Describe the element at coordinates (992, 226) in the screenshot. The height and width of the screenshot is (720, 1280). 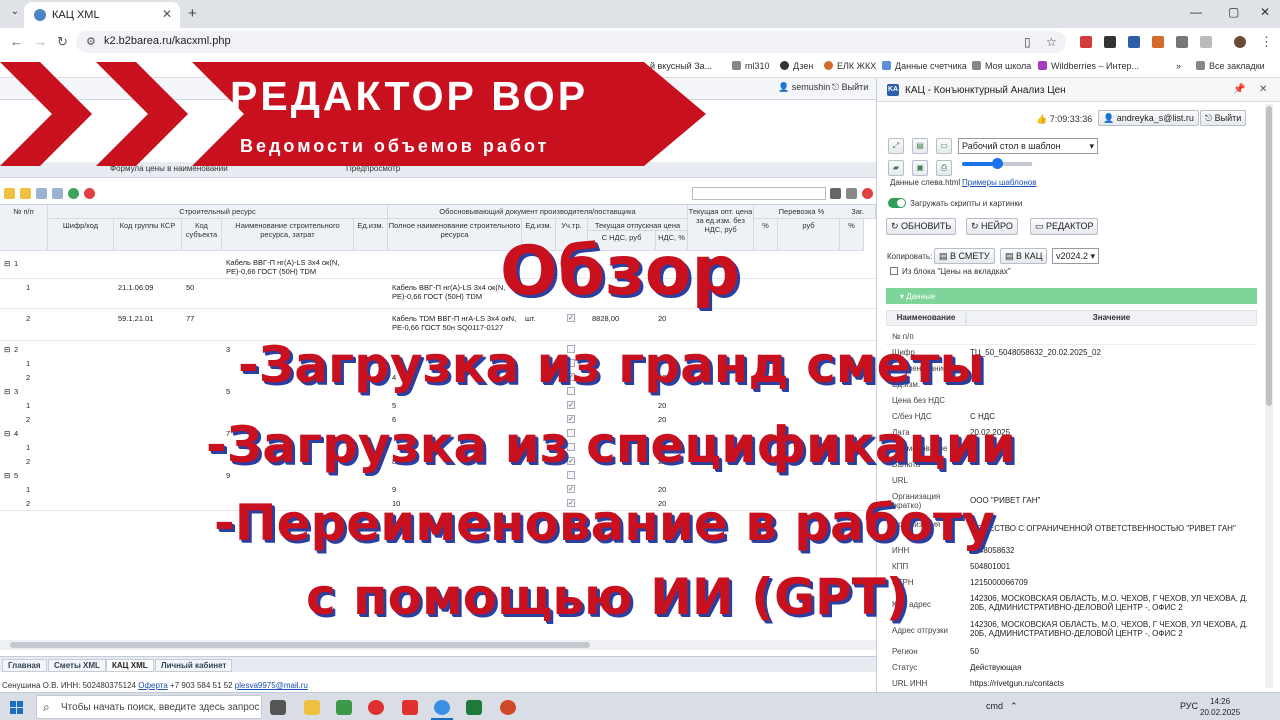
I see `neuro-button: ↻ НЕЙРО` at that location.